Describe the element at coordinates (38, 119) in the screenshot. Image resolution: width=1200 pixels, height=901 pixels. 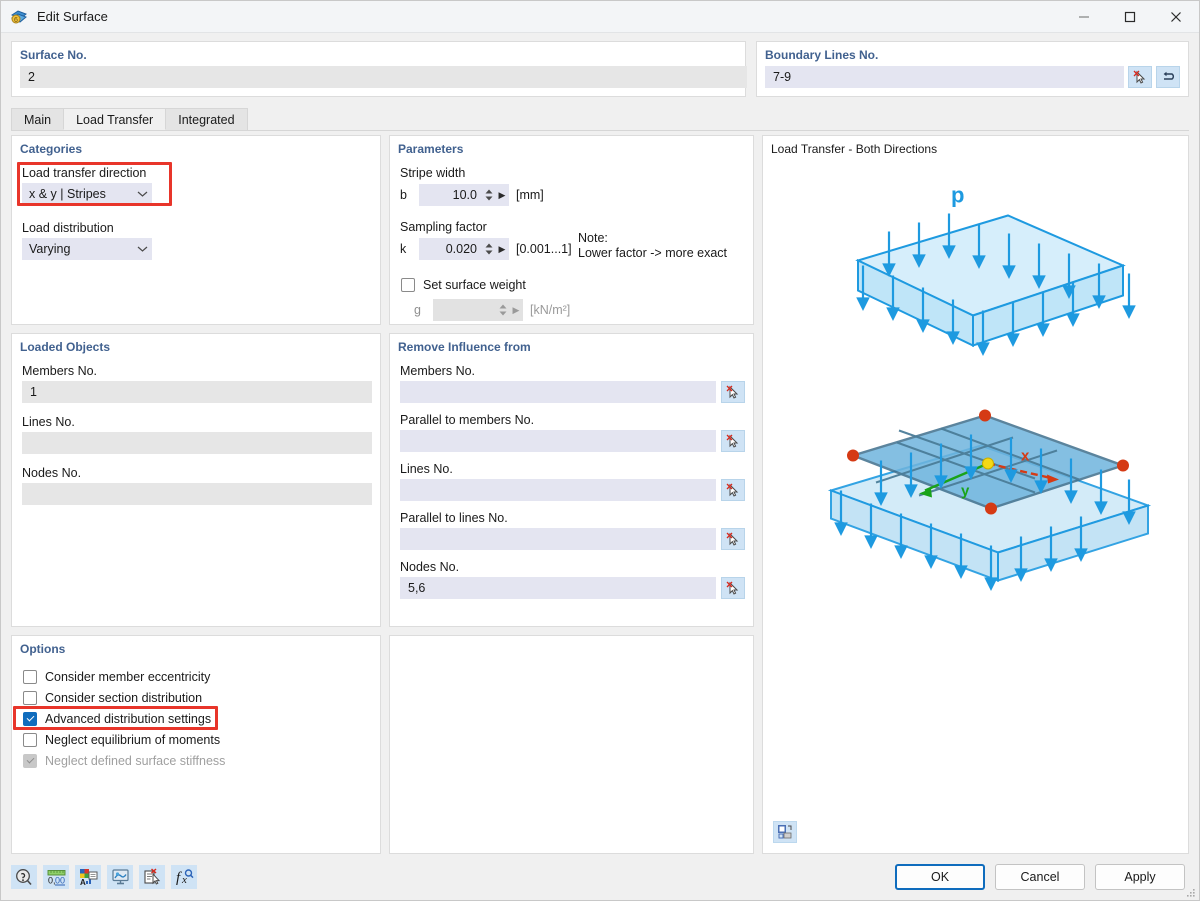
I see `tab-main: Main` at that location.